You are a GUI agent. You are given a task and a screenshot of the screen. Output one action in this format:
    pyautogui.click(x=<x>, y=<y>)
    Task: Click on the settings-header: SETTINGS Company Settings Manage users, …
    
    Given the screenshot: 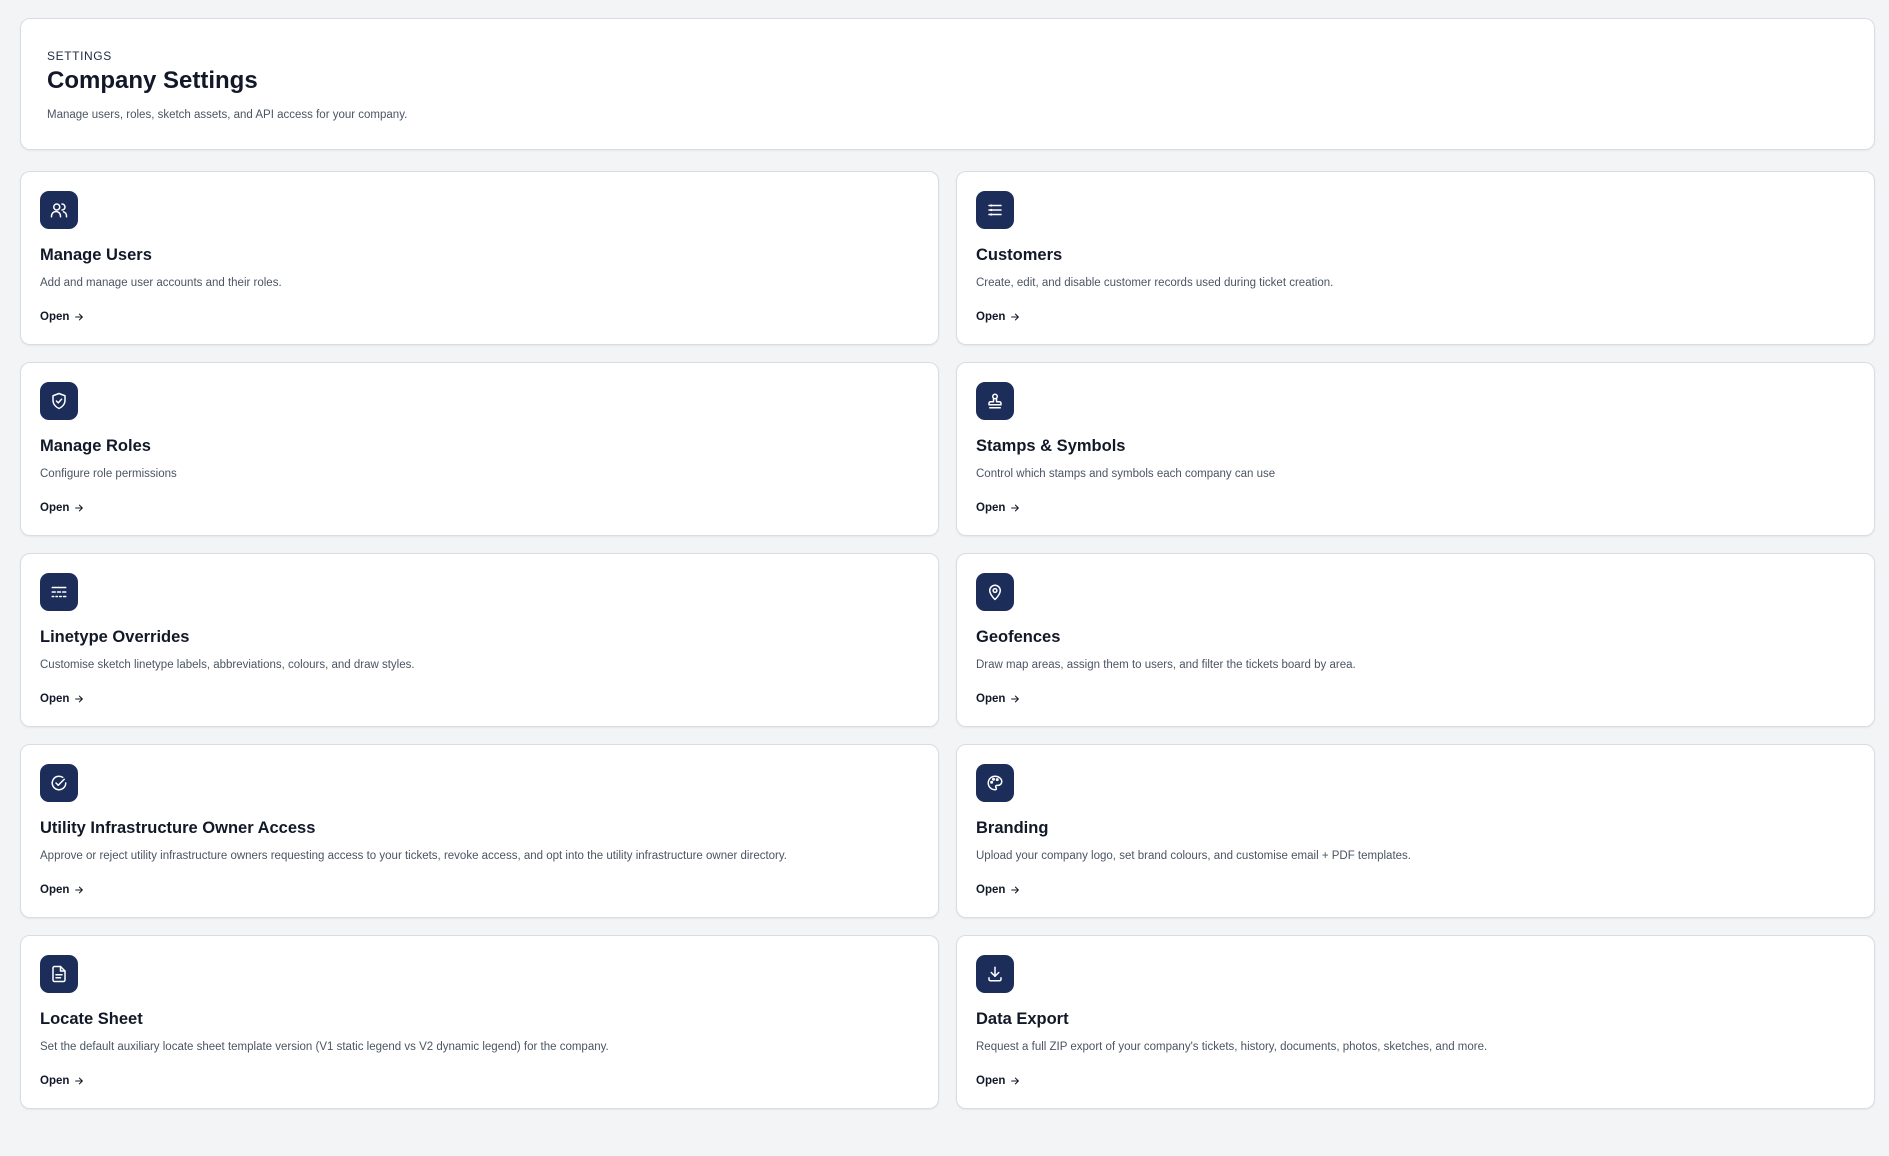 What is the action you would take?
    pyautogui.click(x=947, y=84)
    